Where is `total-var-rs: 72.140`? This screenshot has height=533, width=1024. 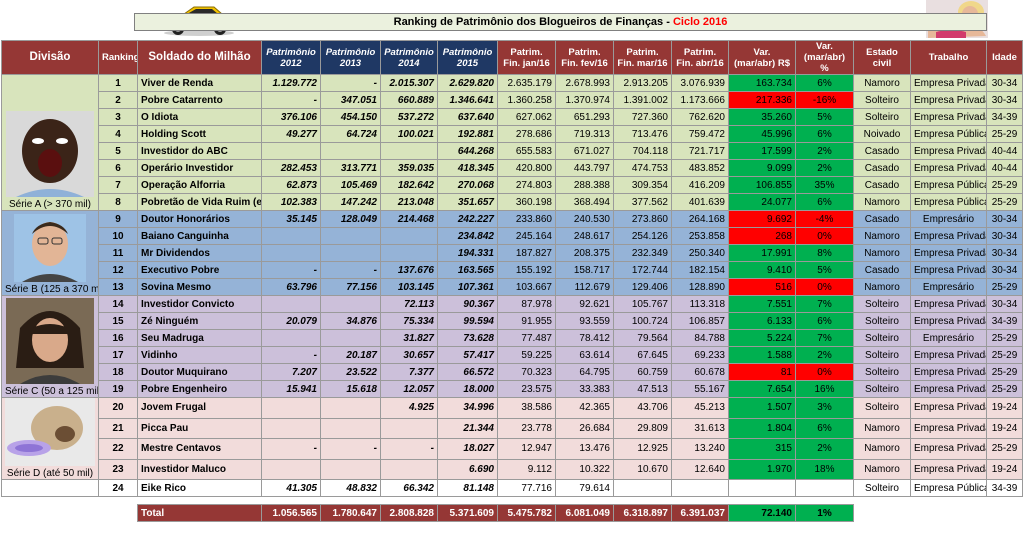
total-var-rs: 72.140 is located at coordinates (762, 513).